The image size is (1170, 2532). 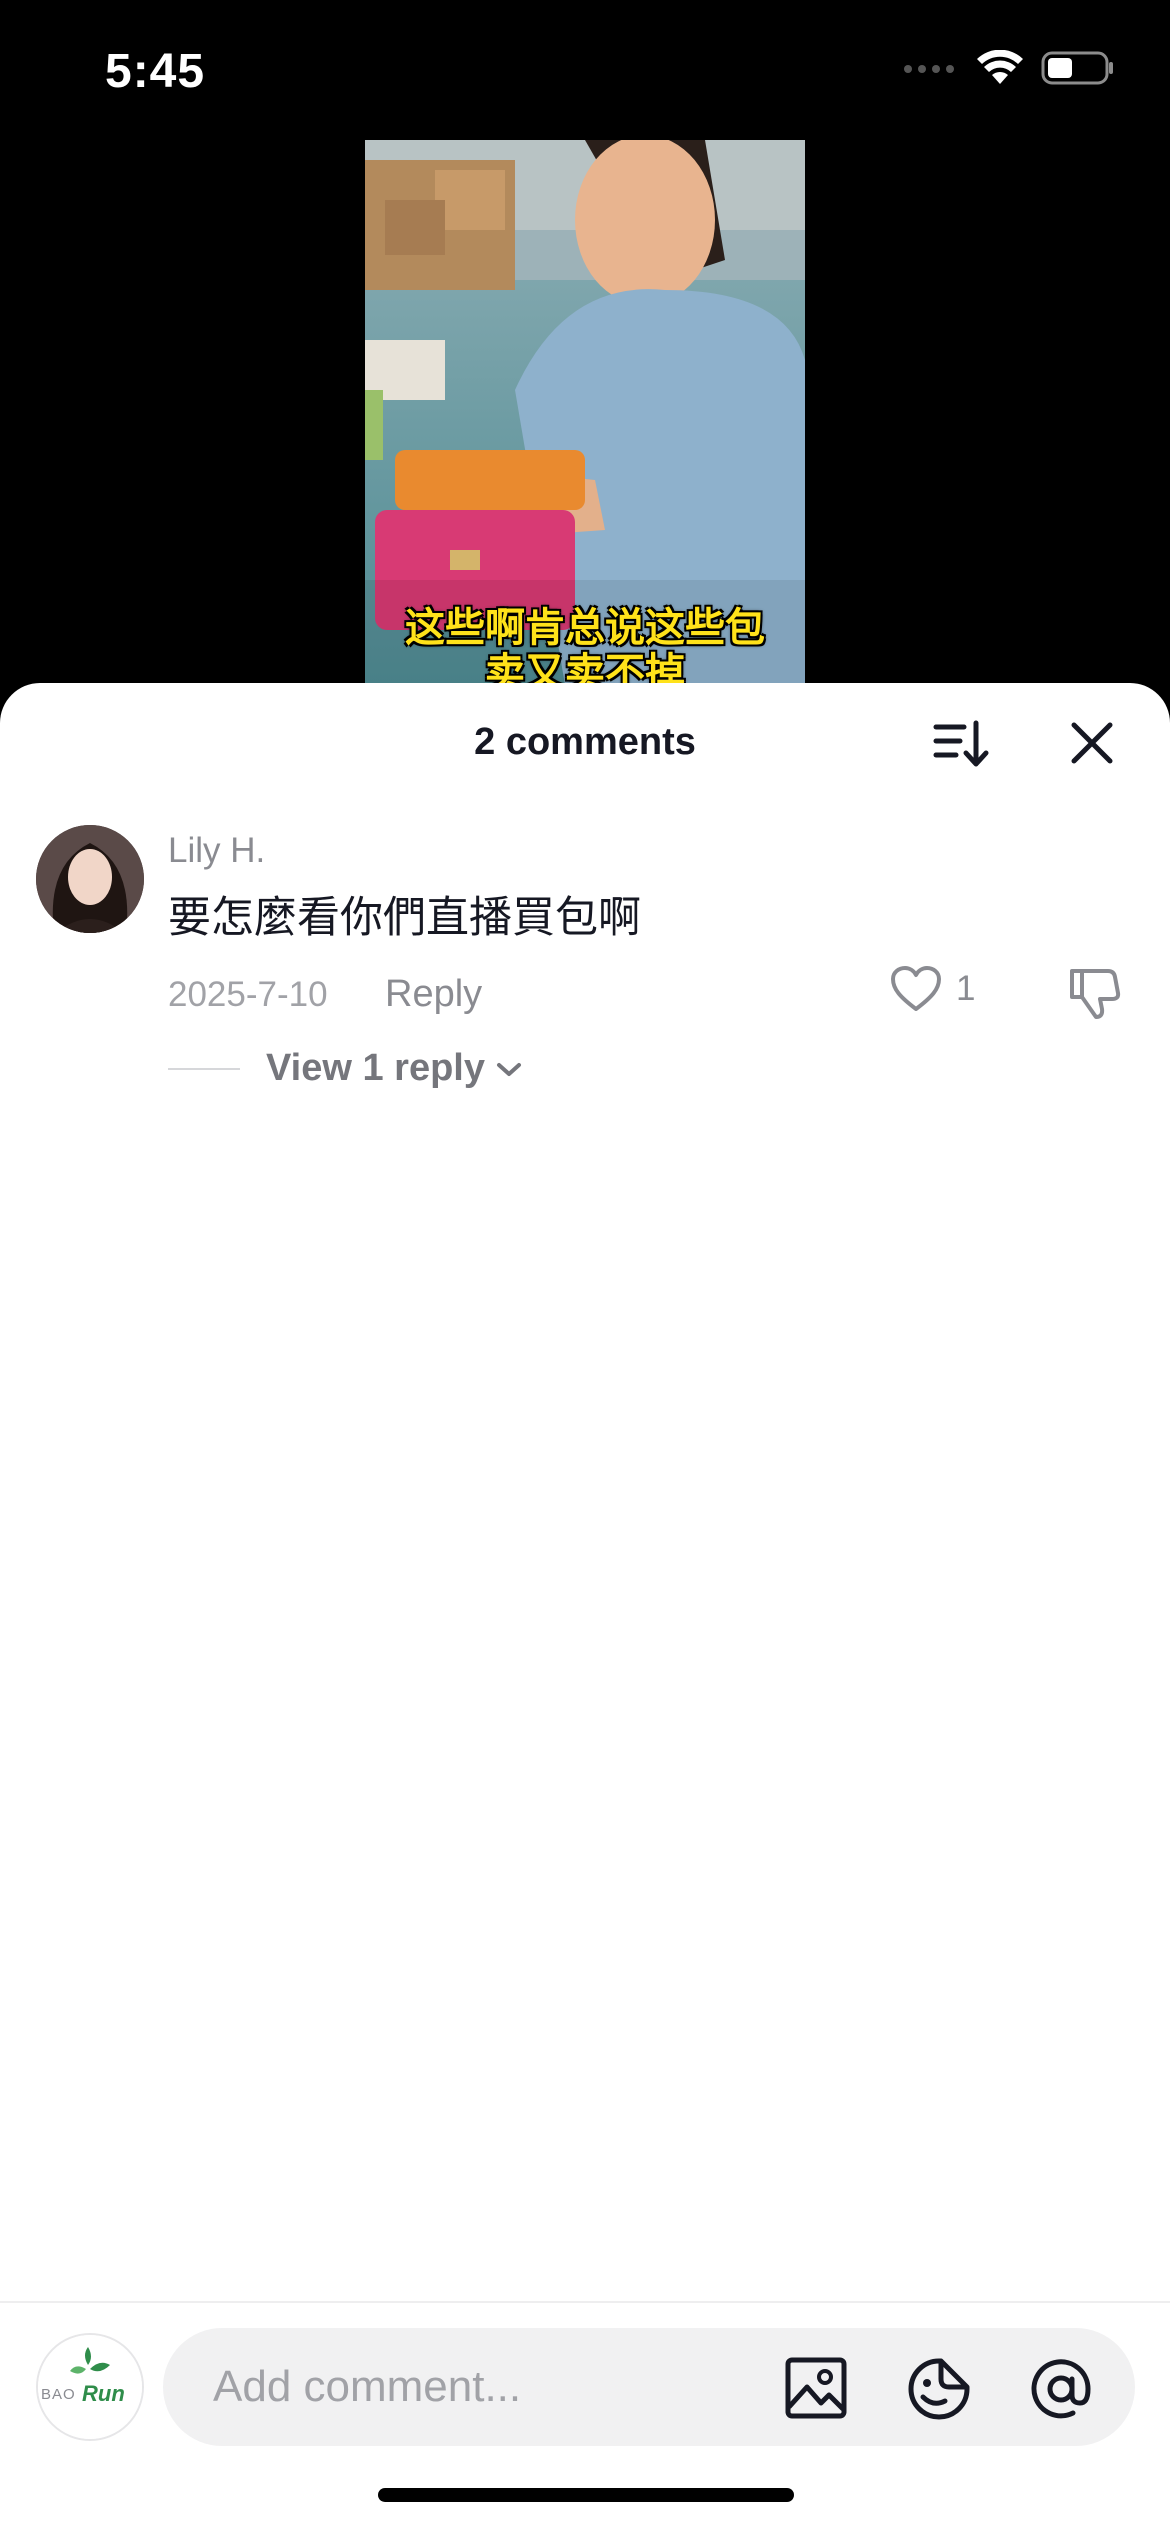 I want to click on chevron-down-icon, so click(x=508, y=1069).